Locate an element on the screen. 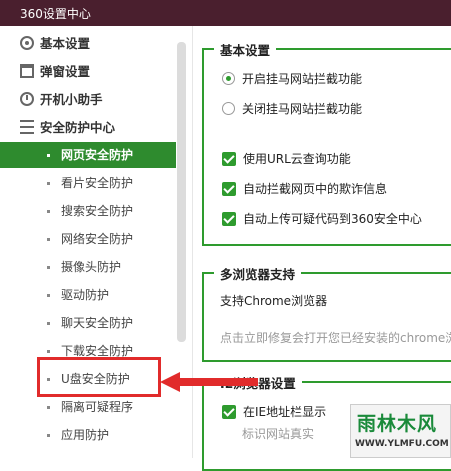 The height and width of the screenshot is (471, 451). sidebar-category-label: 基本设置 is located at coordinates (65, 43).